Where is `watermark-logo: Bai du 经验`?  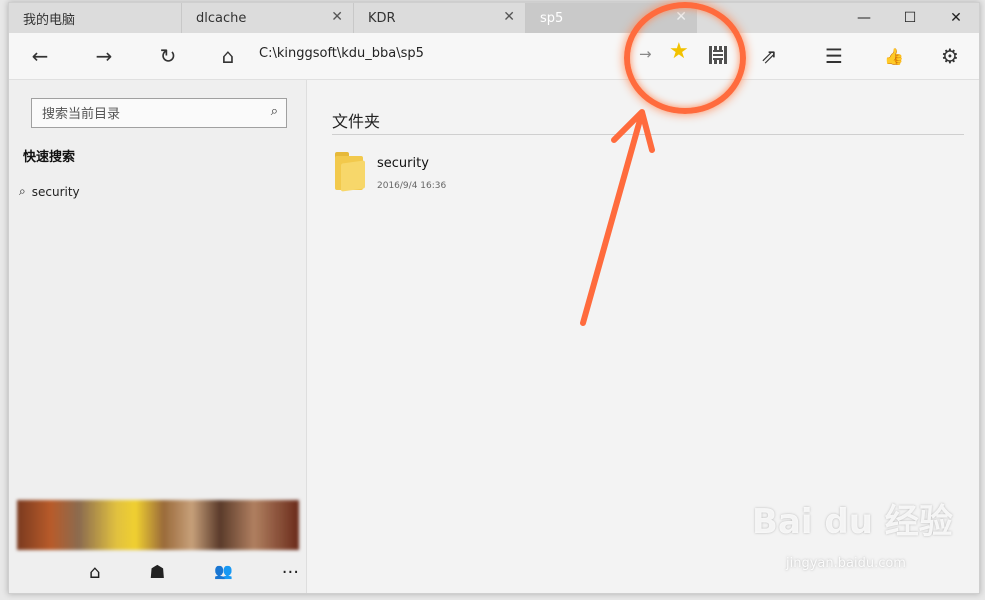 watermark-logo: Bai du 经验 is located at coordinates (852, 522).